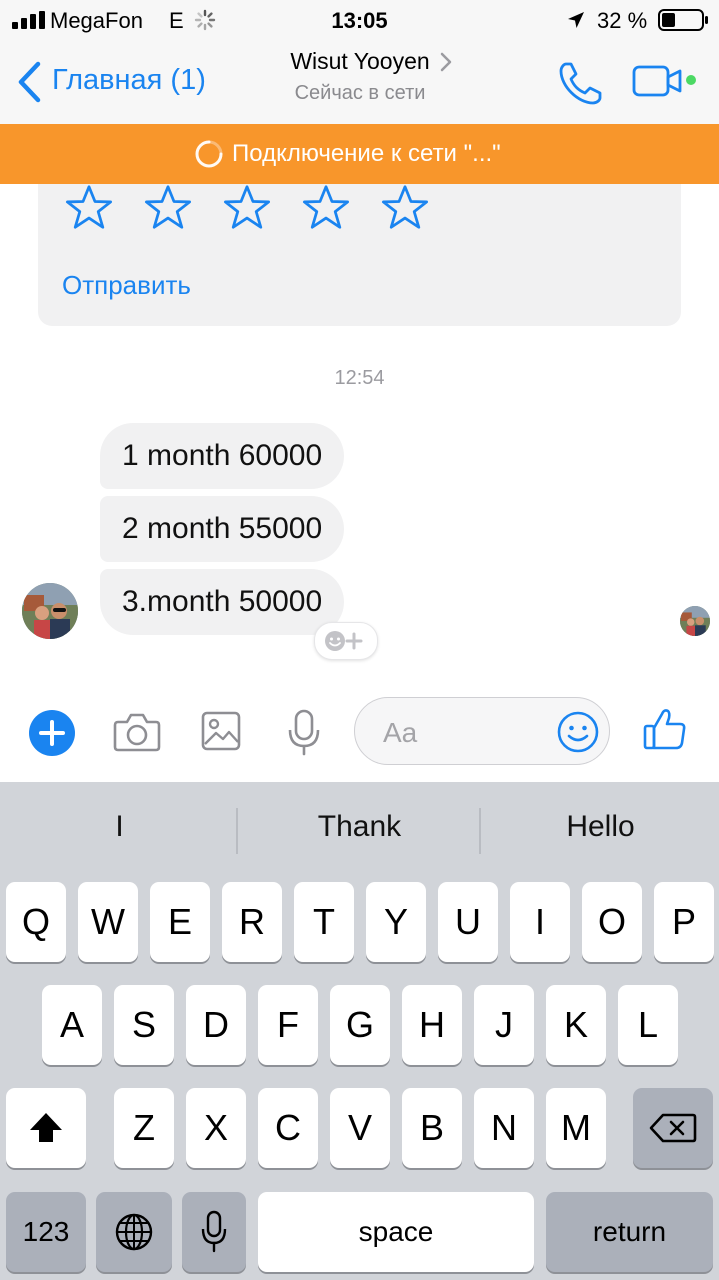 This screenshot has width=719, height=1280. I want to click on loading-spinner-icon, so click(209, 154).